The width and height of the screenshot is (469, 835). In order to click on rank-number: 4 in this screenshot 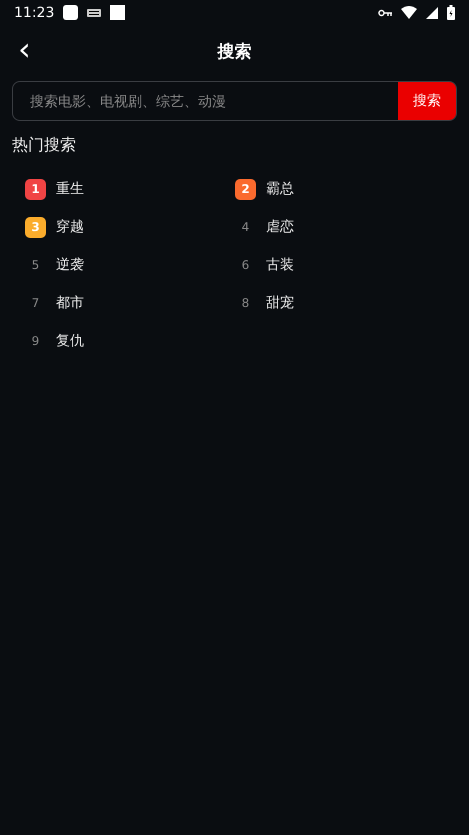, I will do `click(245, 227)`.